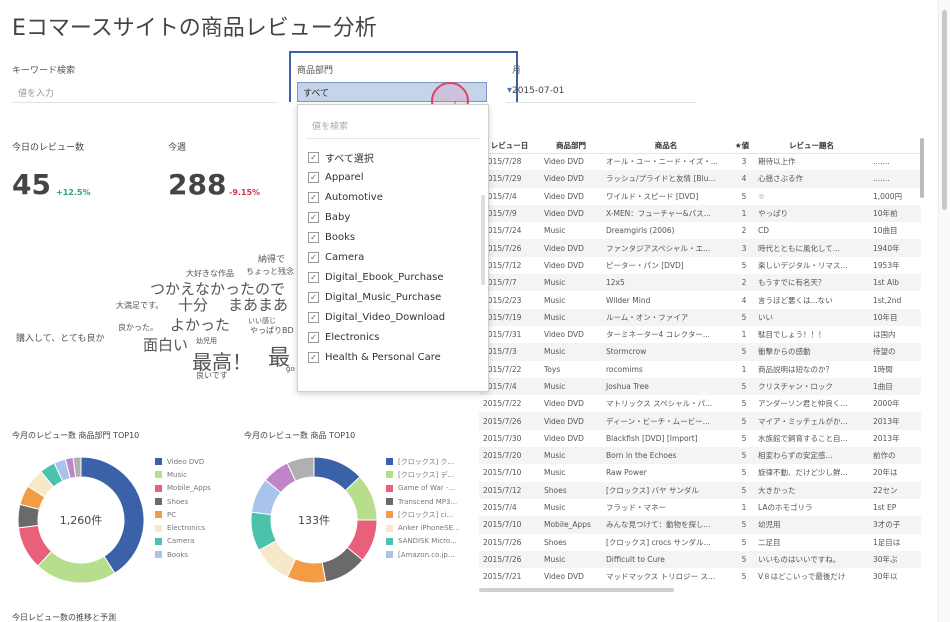 The height and width of the screenshot is (622, 950). What do you see at coordinates (944, 110) in the screenshot?
I see `page-scrollbar-thumb` at bounding box center [944, 110].